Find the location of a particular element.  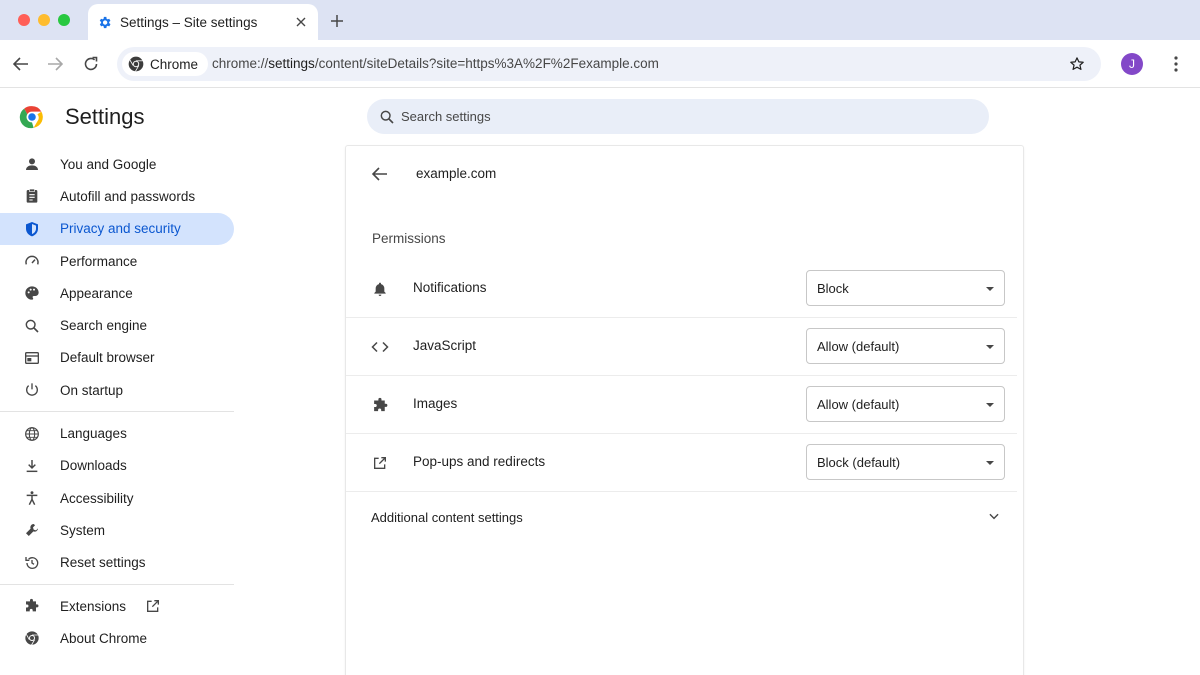

tab-settings: Settings – Site settings is located at coordinates (203, 22).